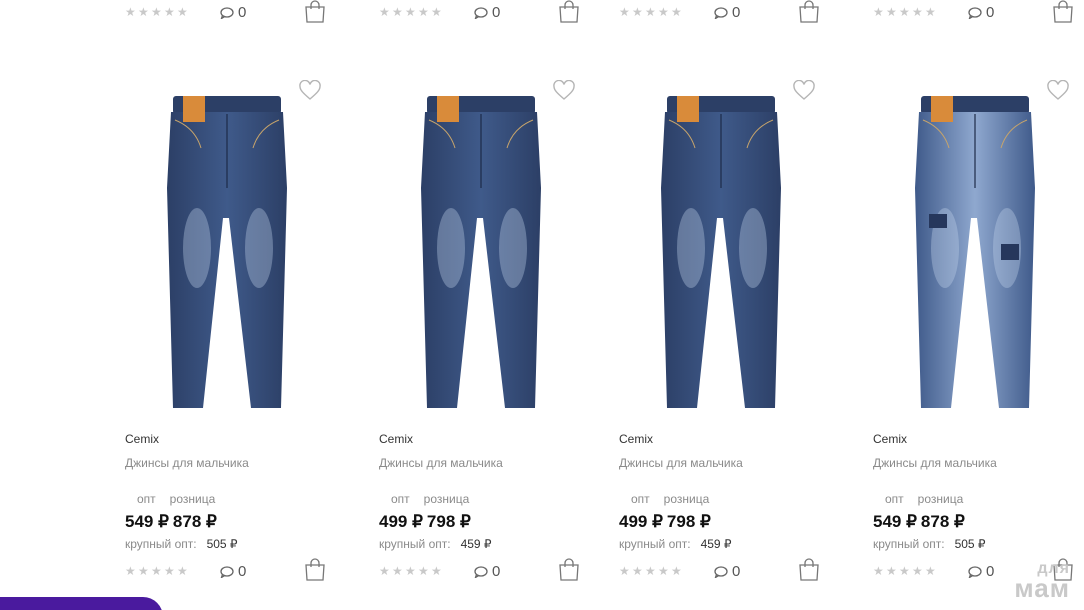 The image size is (1084, 610). Describe the element at coordinates (81, 603) in the screenshot. I see `promo-banner-tab` at that location.